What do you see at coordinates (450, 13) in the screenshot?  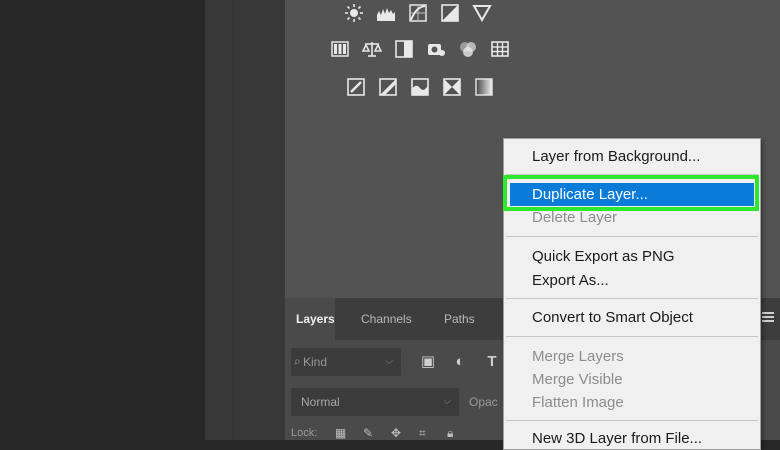 I see `exposure-icon` at bounding box center [450, 13].